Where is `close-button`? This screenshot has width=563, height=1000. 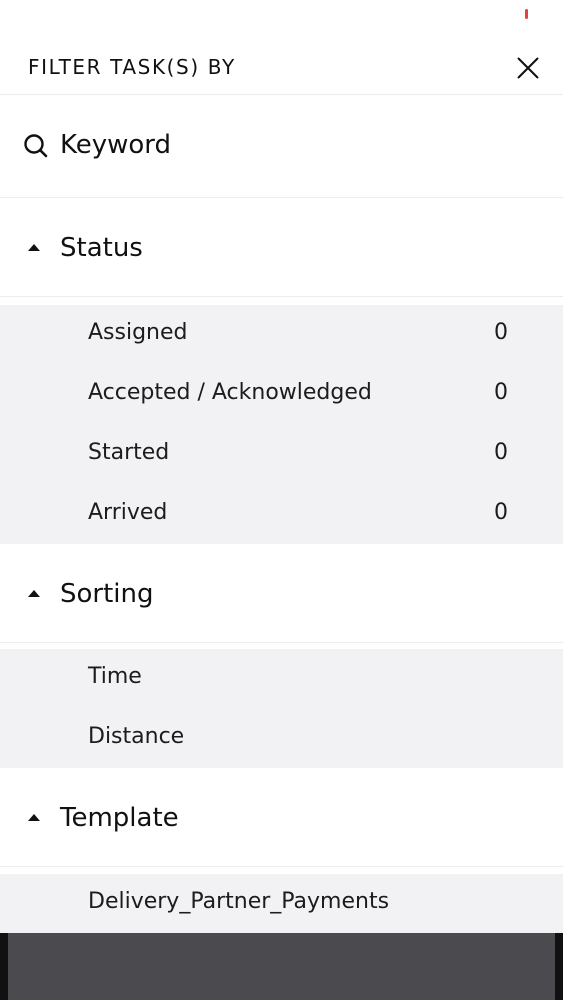 close-button is located at coordinates (528, 68).